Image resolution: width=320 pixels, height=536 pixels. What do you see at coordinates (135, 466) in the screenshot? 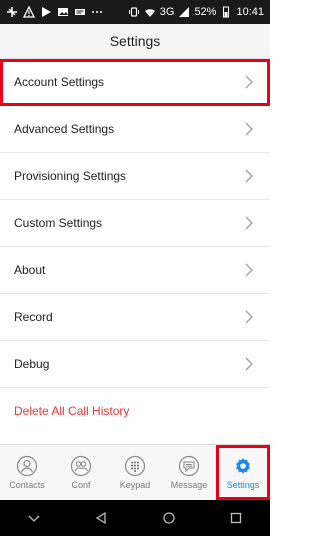
I see `keypad-icon` at bounding box center [135, 466].